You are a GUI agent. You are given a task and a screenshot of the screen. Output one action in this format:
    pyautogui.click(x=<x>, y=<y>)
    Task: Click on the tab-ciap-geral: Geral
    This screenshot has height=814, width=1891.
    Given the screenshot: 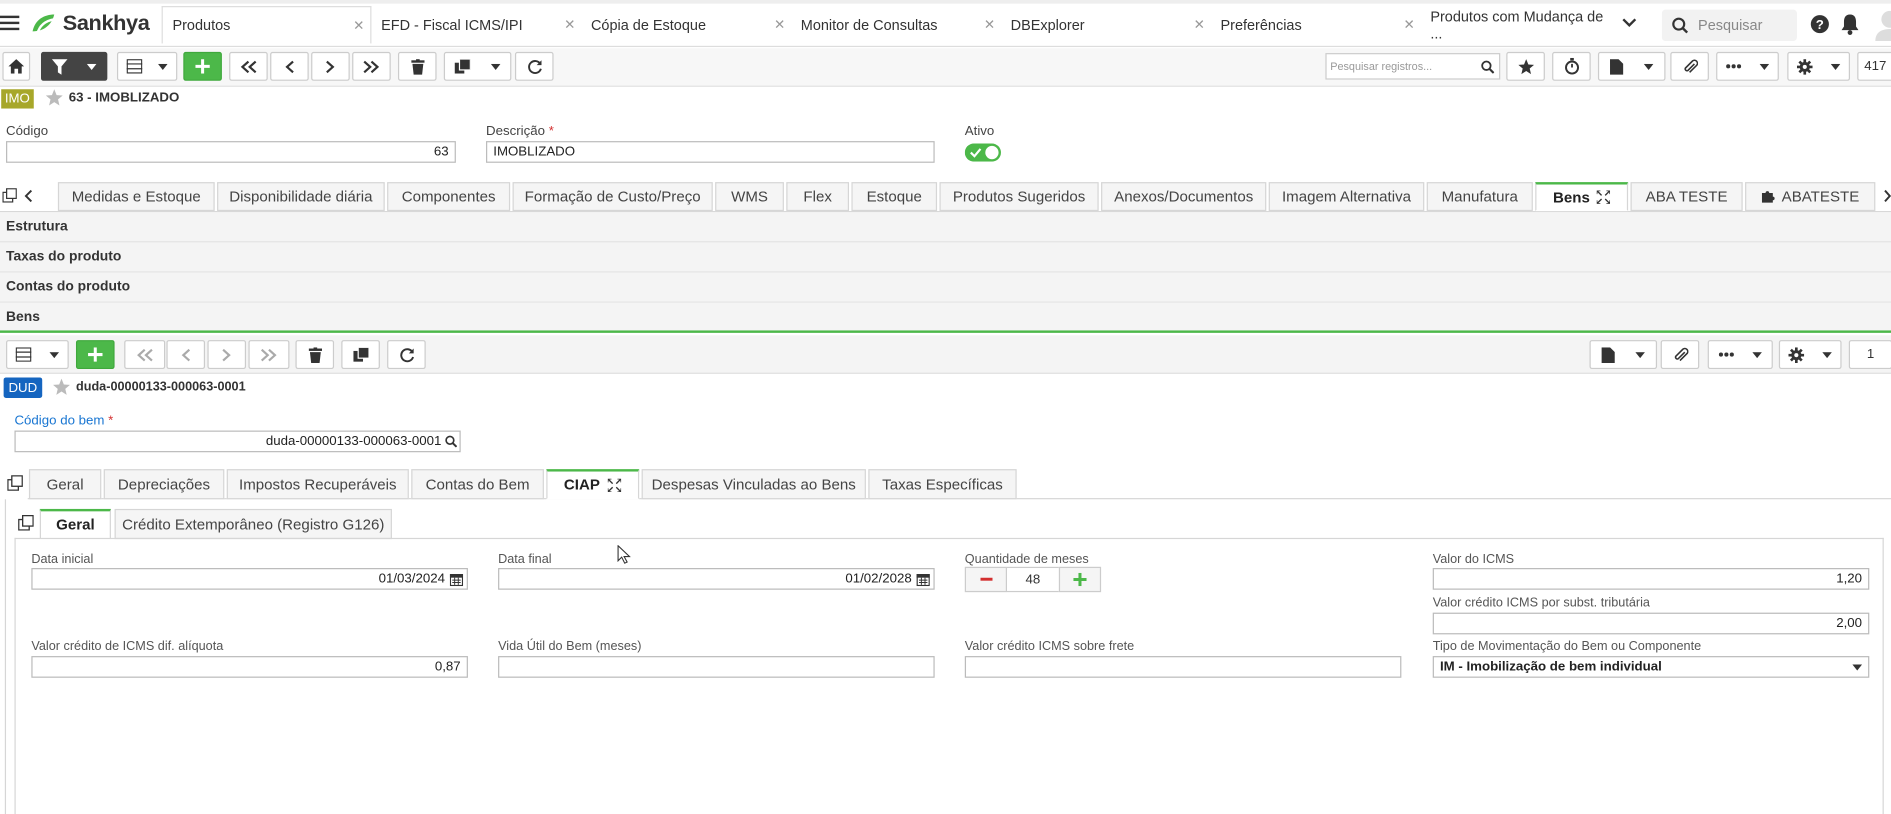 What is the action you would take?
    pyautogui.click(x=75, y=524)
    